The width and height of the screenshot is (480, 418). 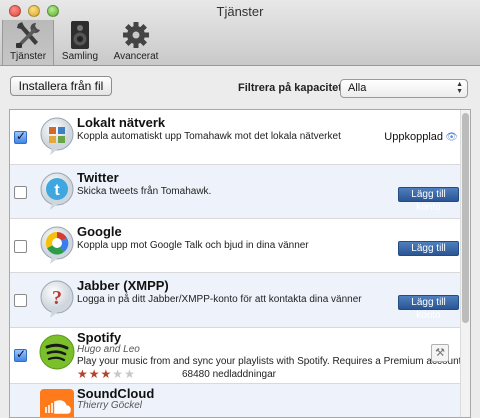 I want to click on enable-checkbox-spotify, so click(x=20, y=354).